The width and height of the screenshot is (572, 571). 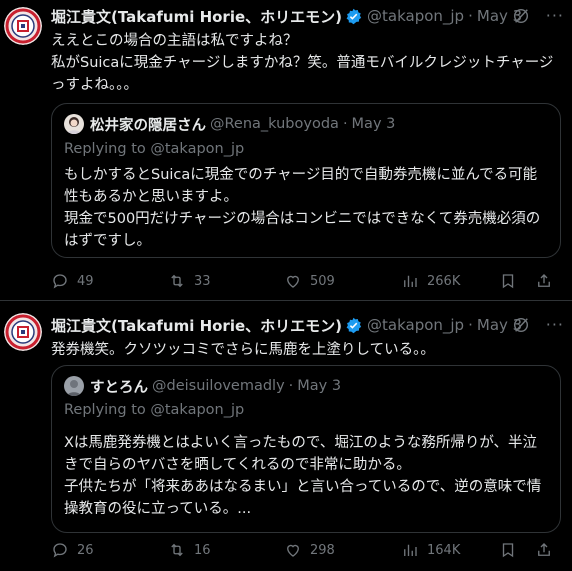 What do you see at coordinates (119, 387) in the screenshot?
I see `quote-author-name: すとろん` at bounding box center [119, 387].